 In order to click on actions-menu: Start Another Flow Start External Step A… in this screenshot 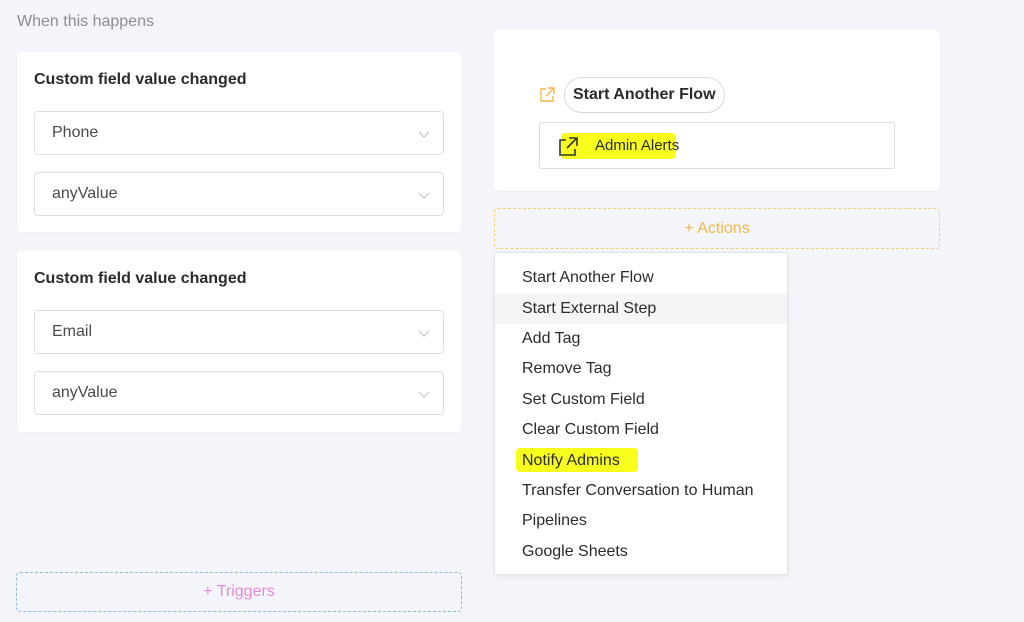, I will do `click(641, 413)`.